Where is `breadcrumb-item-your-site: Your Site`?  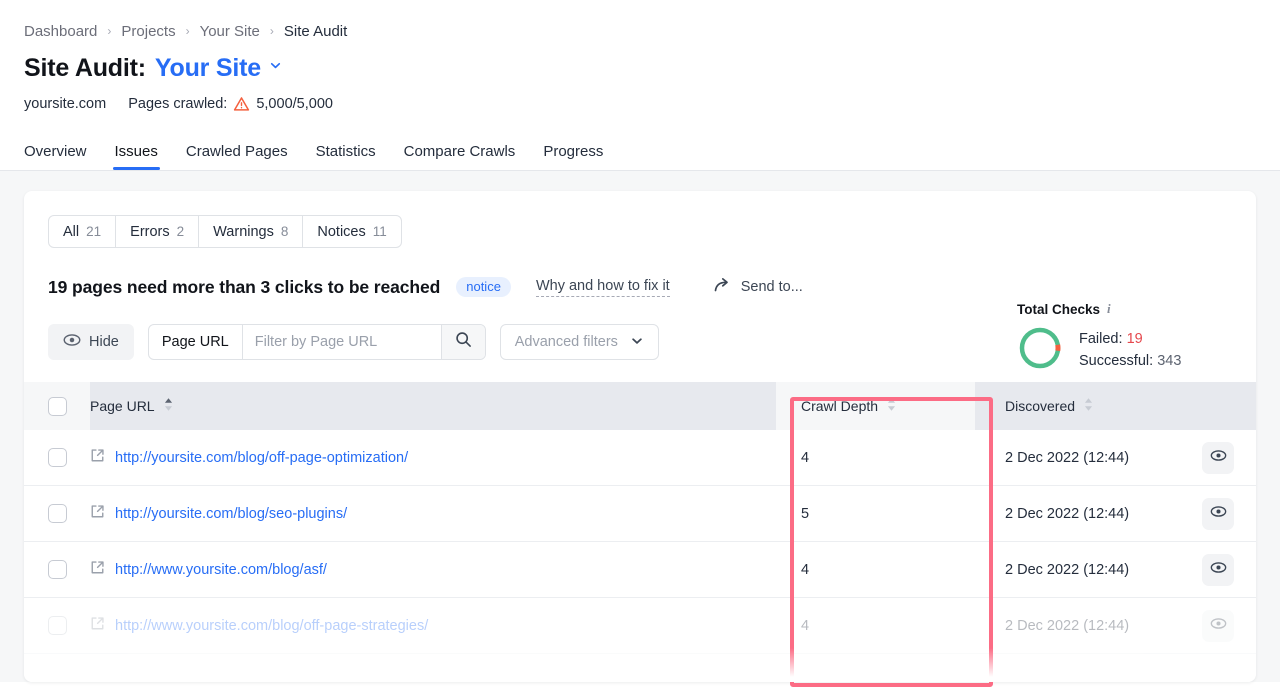
breadcrumb-item-your-site: Your Site is located at coordinates (230, 31).